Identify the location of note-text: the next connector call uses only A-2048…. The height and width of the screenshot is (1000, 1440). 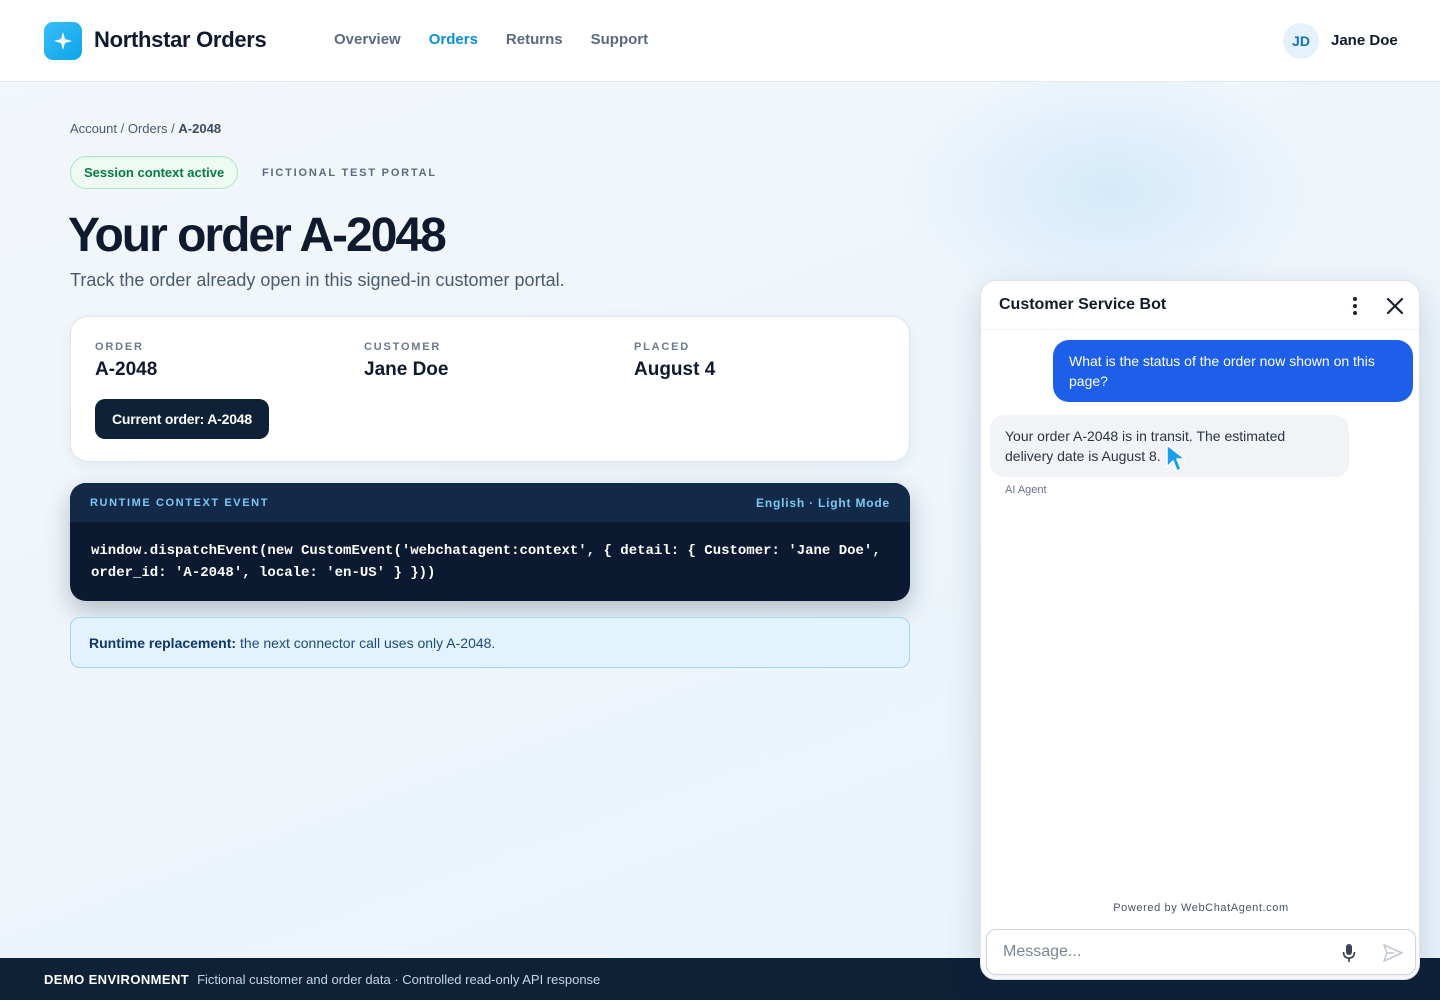
(368, 642).